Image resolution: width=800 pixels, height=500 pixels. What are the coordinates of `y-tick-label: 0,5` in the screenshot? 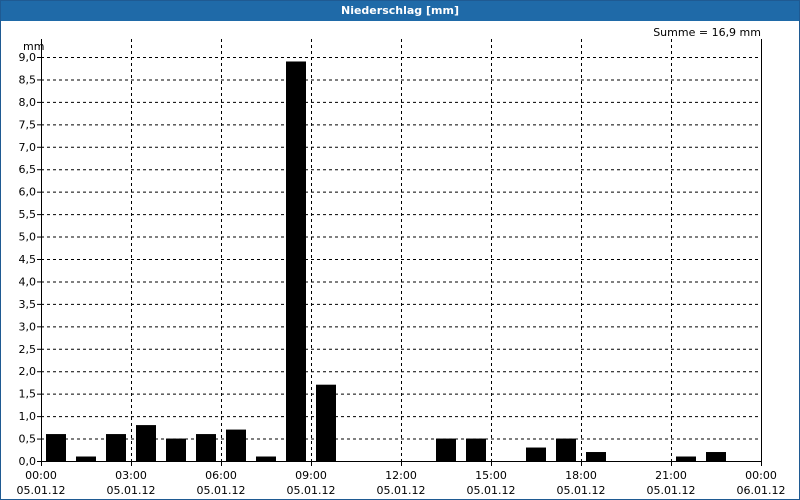 It's located at (28, 439).